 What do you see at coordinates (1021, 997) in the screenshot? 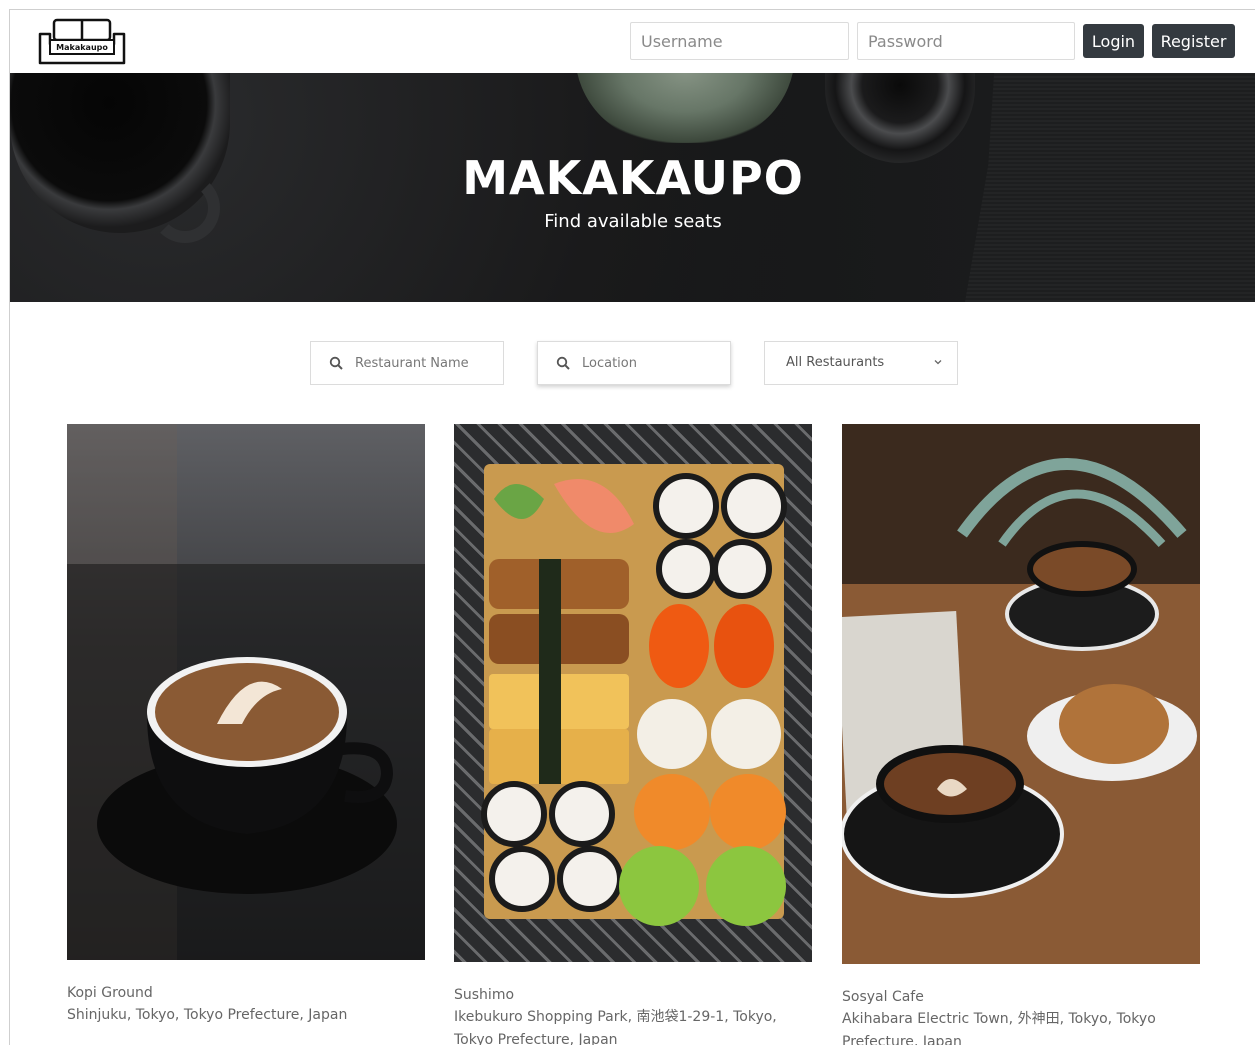
I see `restaurant-name: Sosyal Cafe` at bounding box center [1021, 997].